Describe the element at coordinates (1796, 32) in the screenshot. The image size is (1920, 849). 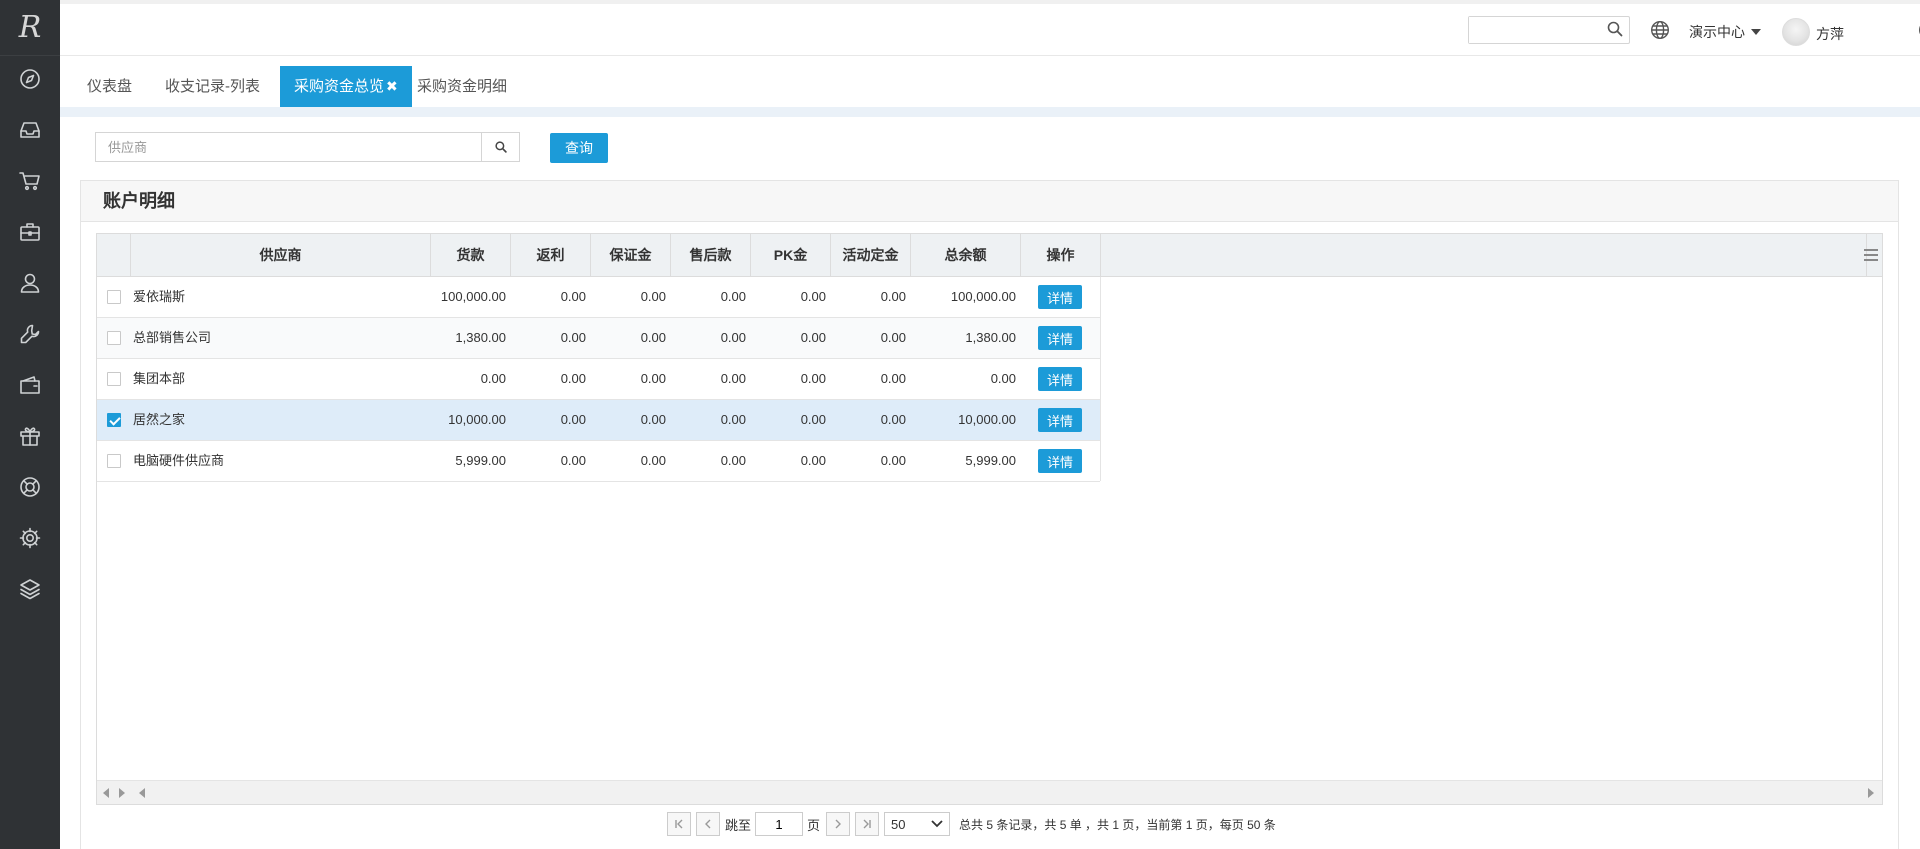
I see `avatar` at that location.